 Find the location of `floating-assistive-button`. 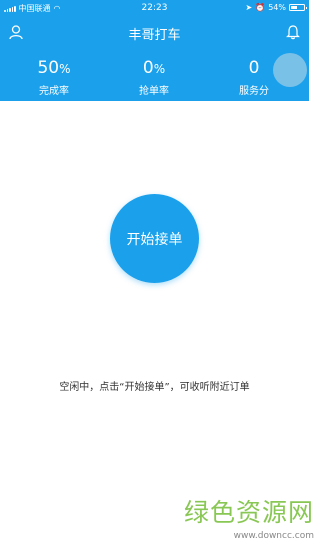

floating-assistive-button is located at coordinates (290, 70).